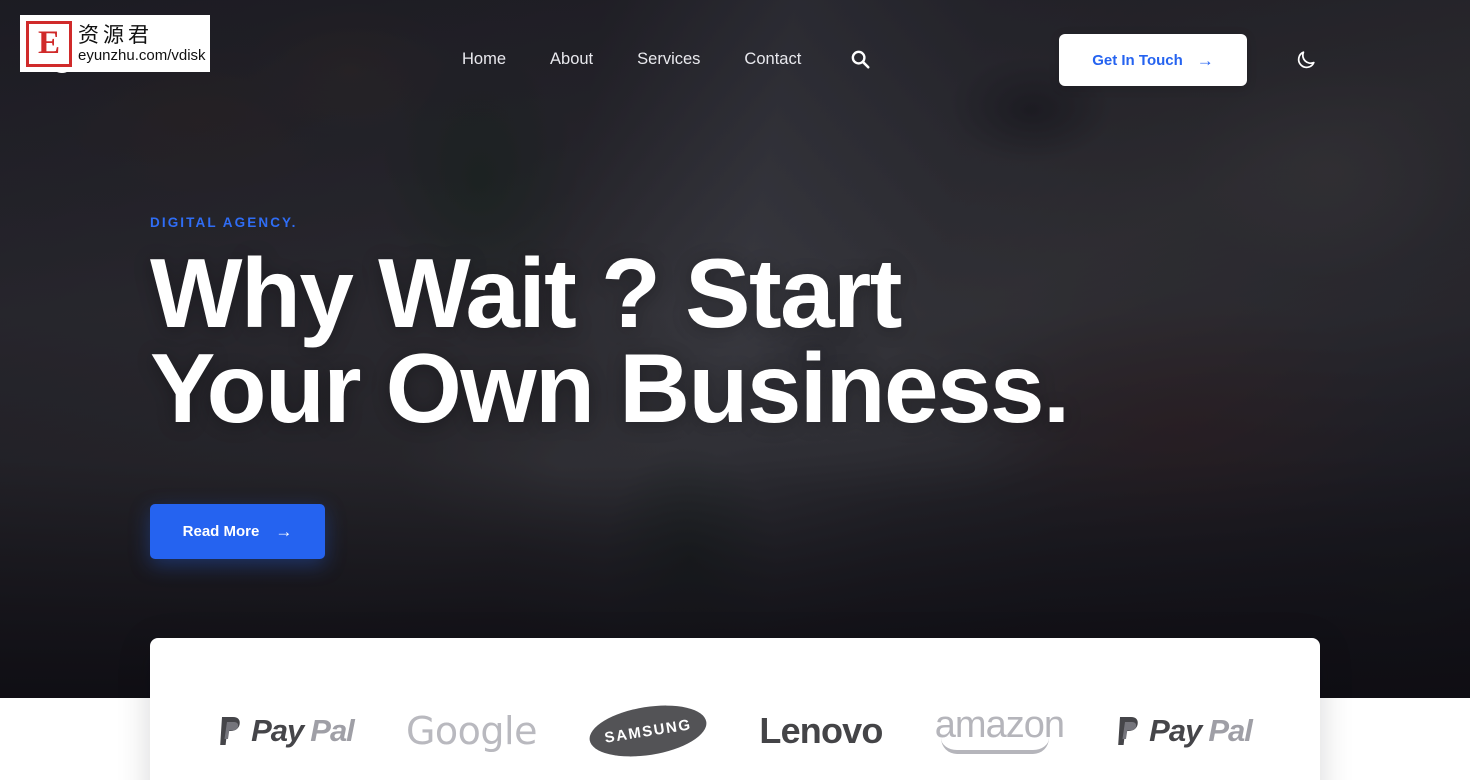 This screenshot has height=780, width=1470. I want to click on google-wordmark: Google, so click(471, 731).